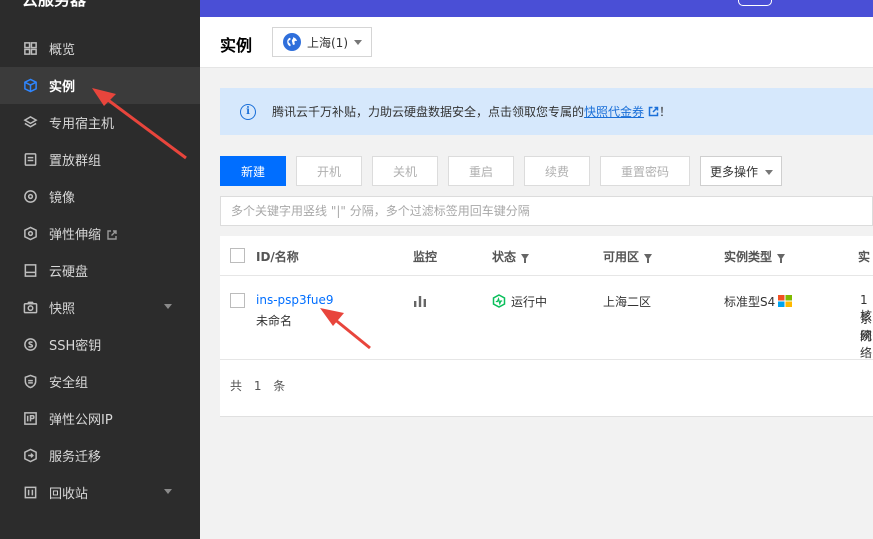  I want to click on globe-icon, so click(292, 42).